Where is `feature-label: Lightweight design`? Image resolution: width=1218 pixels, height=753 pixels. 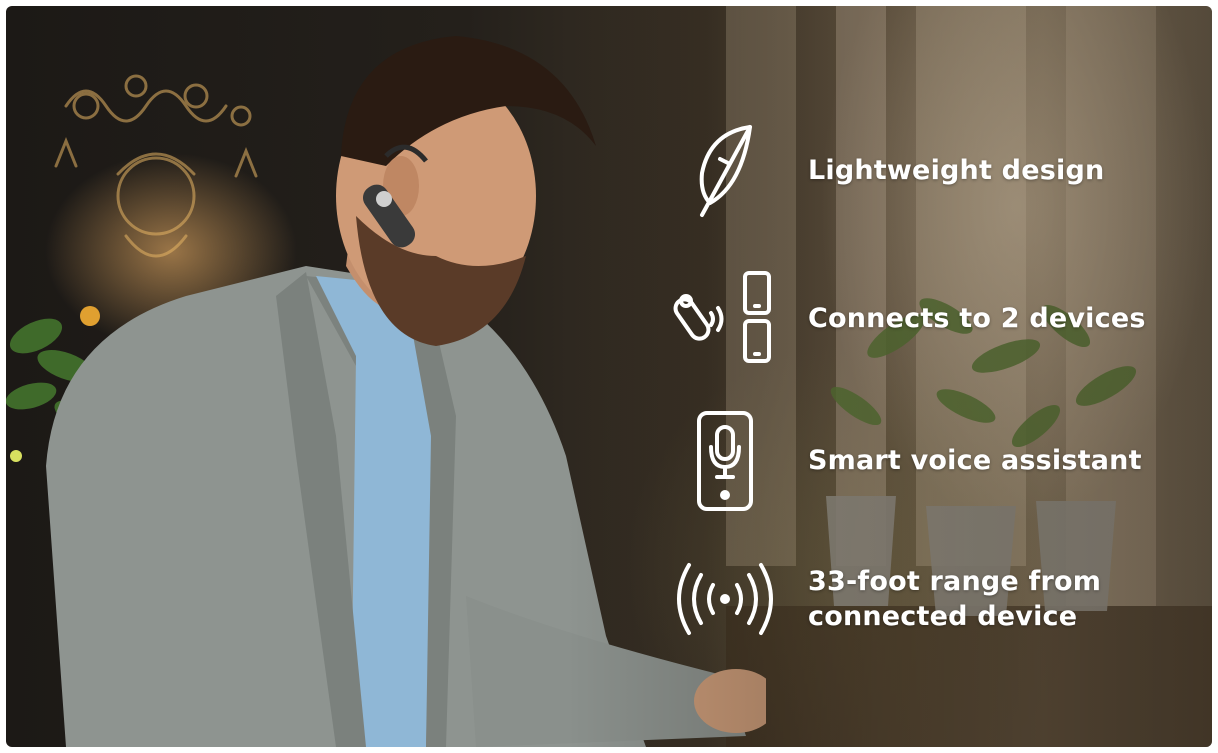
feature-label: Lightweight design is located at coordinates (956, 171).